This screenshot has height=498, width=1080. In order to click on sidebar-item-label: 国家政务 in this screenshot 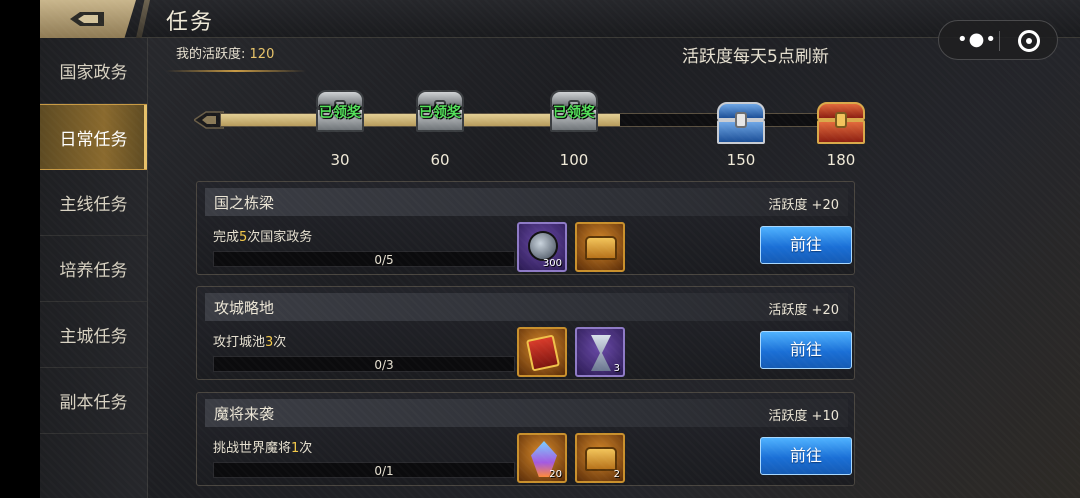, I will do `click(93, 73)`.